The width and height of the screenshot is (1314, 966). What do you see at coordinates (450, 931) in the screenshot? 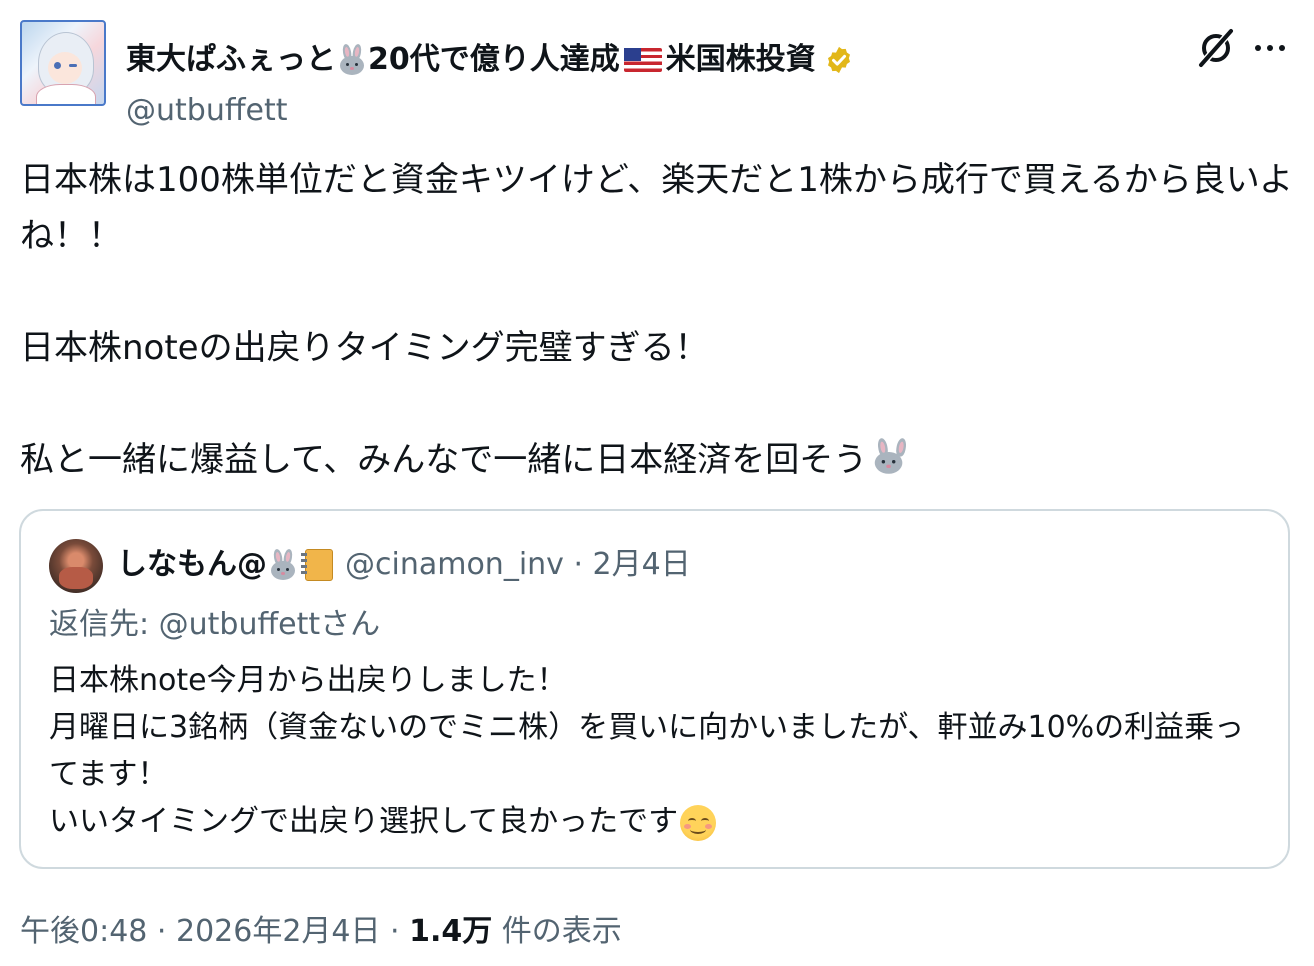
I see `view-count: 1.4万` at bounding box center [450, 931].